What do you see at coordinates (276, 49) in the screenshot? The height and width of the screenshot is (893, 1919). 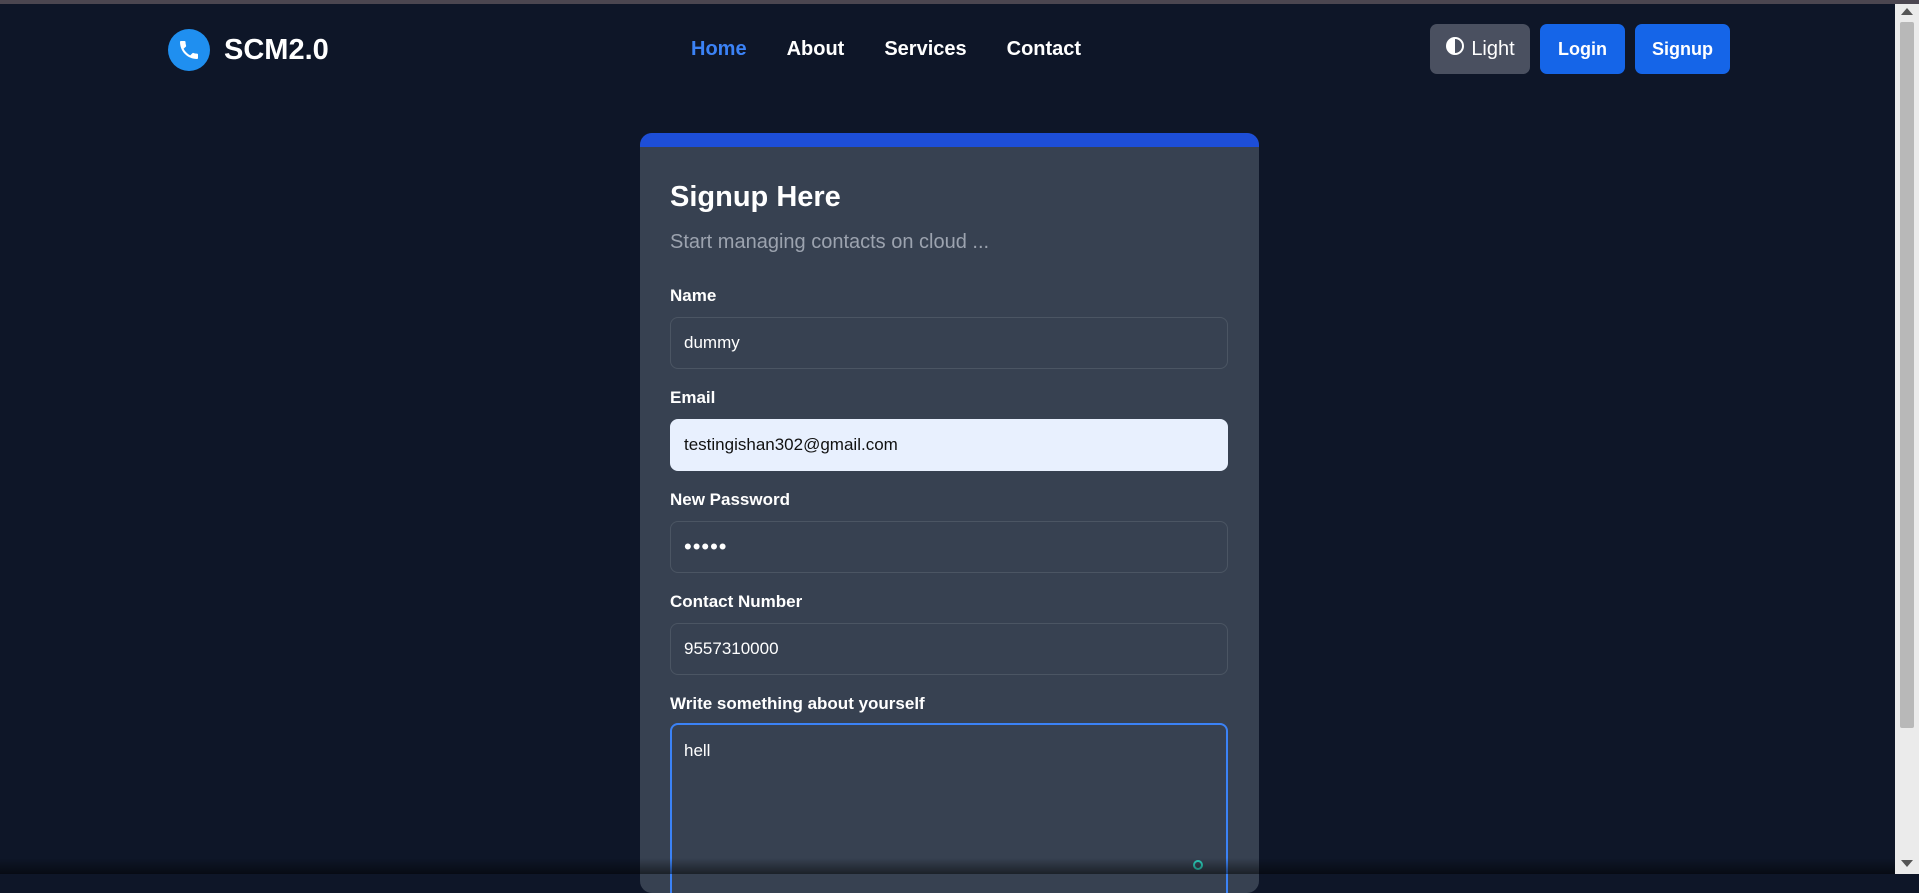 I see `brand-name: SCM2.0` at bounding box center [276, 49].